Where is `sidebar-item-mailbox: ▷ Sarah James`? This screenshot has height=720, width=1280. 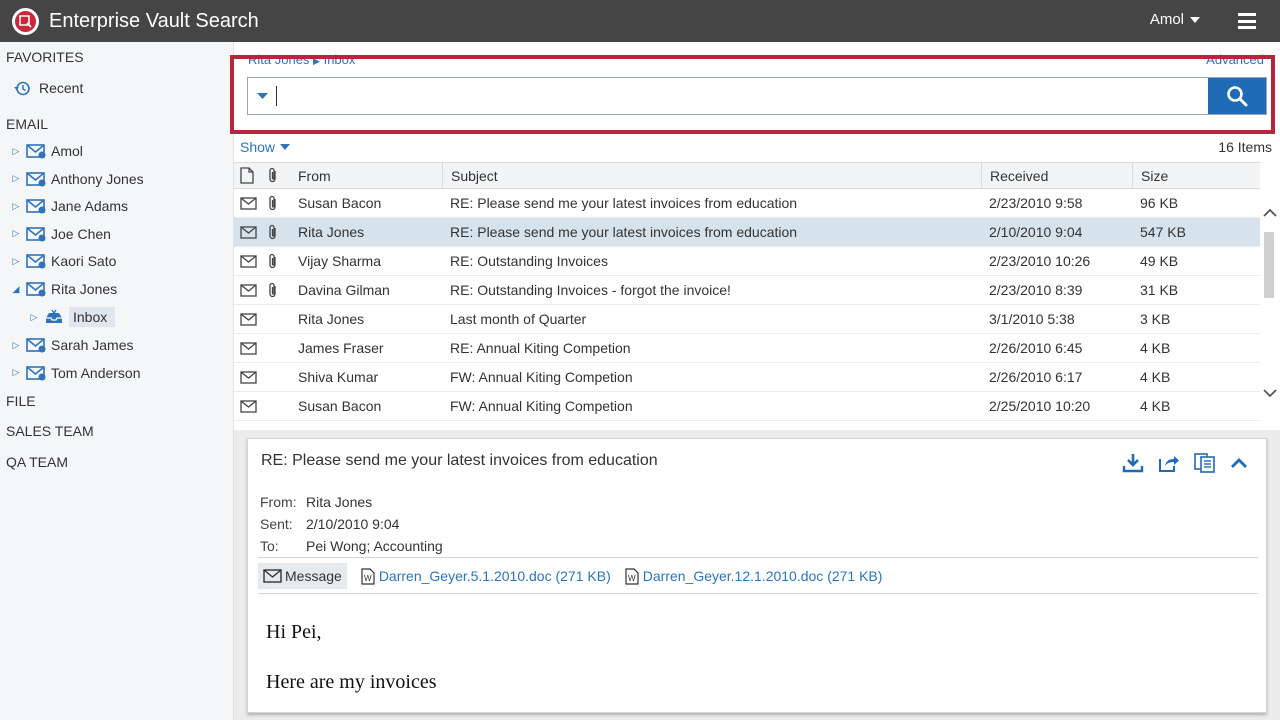 sidebar-item-mailbox: ▷ Sarah James is located at coordinates (72, 345).